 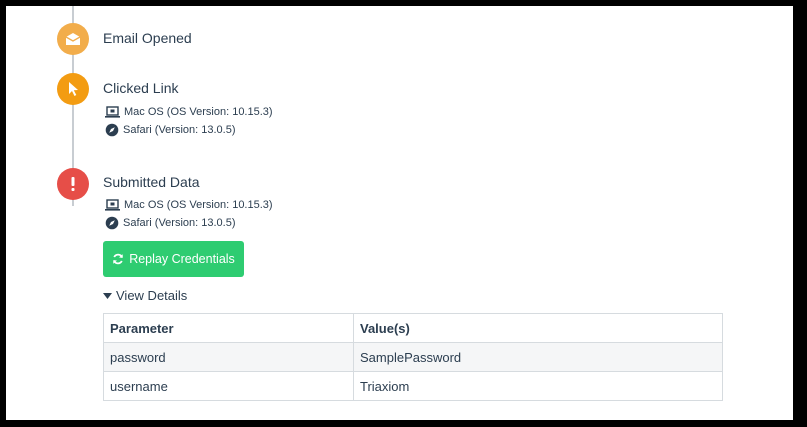 I want to click on clicked-browser-text: Safari (Version: 13.0.5), so click(x=179, y=130).